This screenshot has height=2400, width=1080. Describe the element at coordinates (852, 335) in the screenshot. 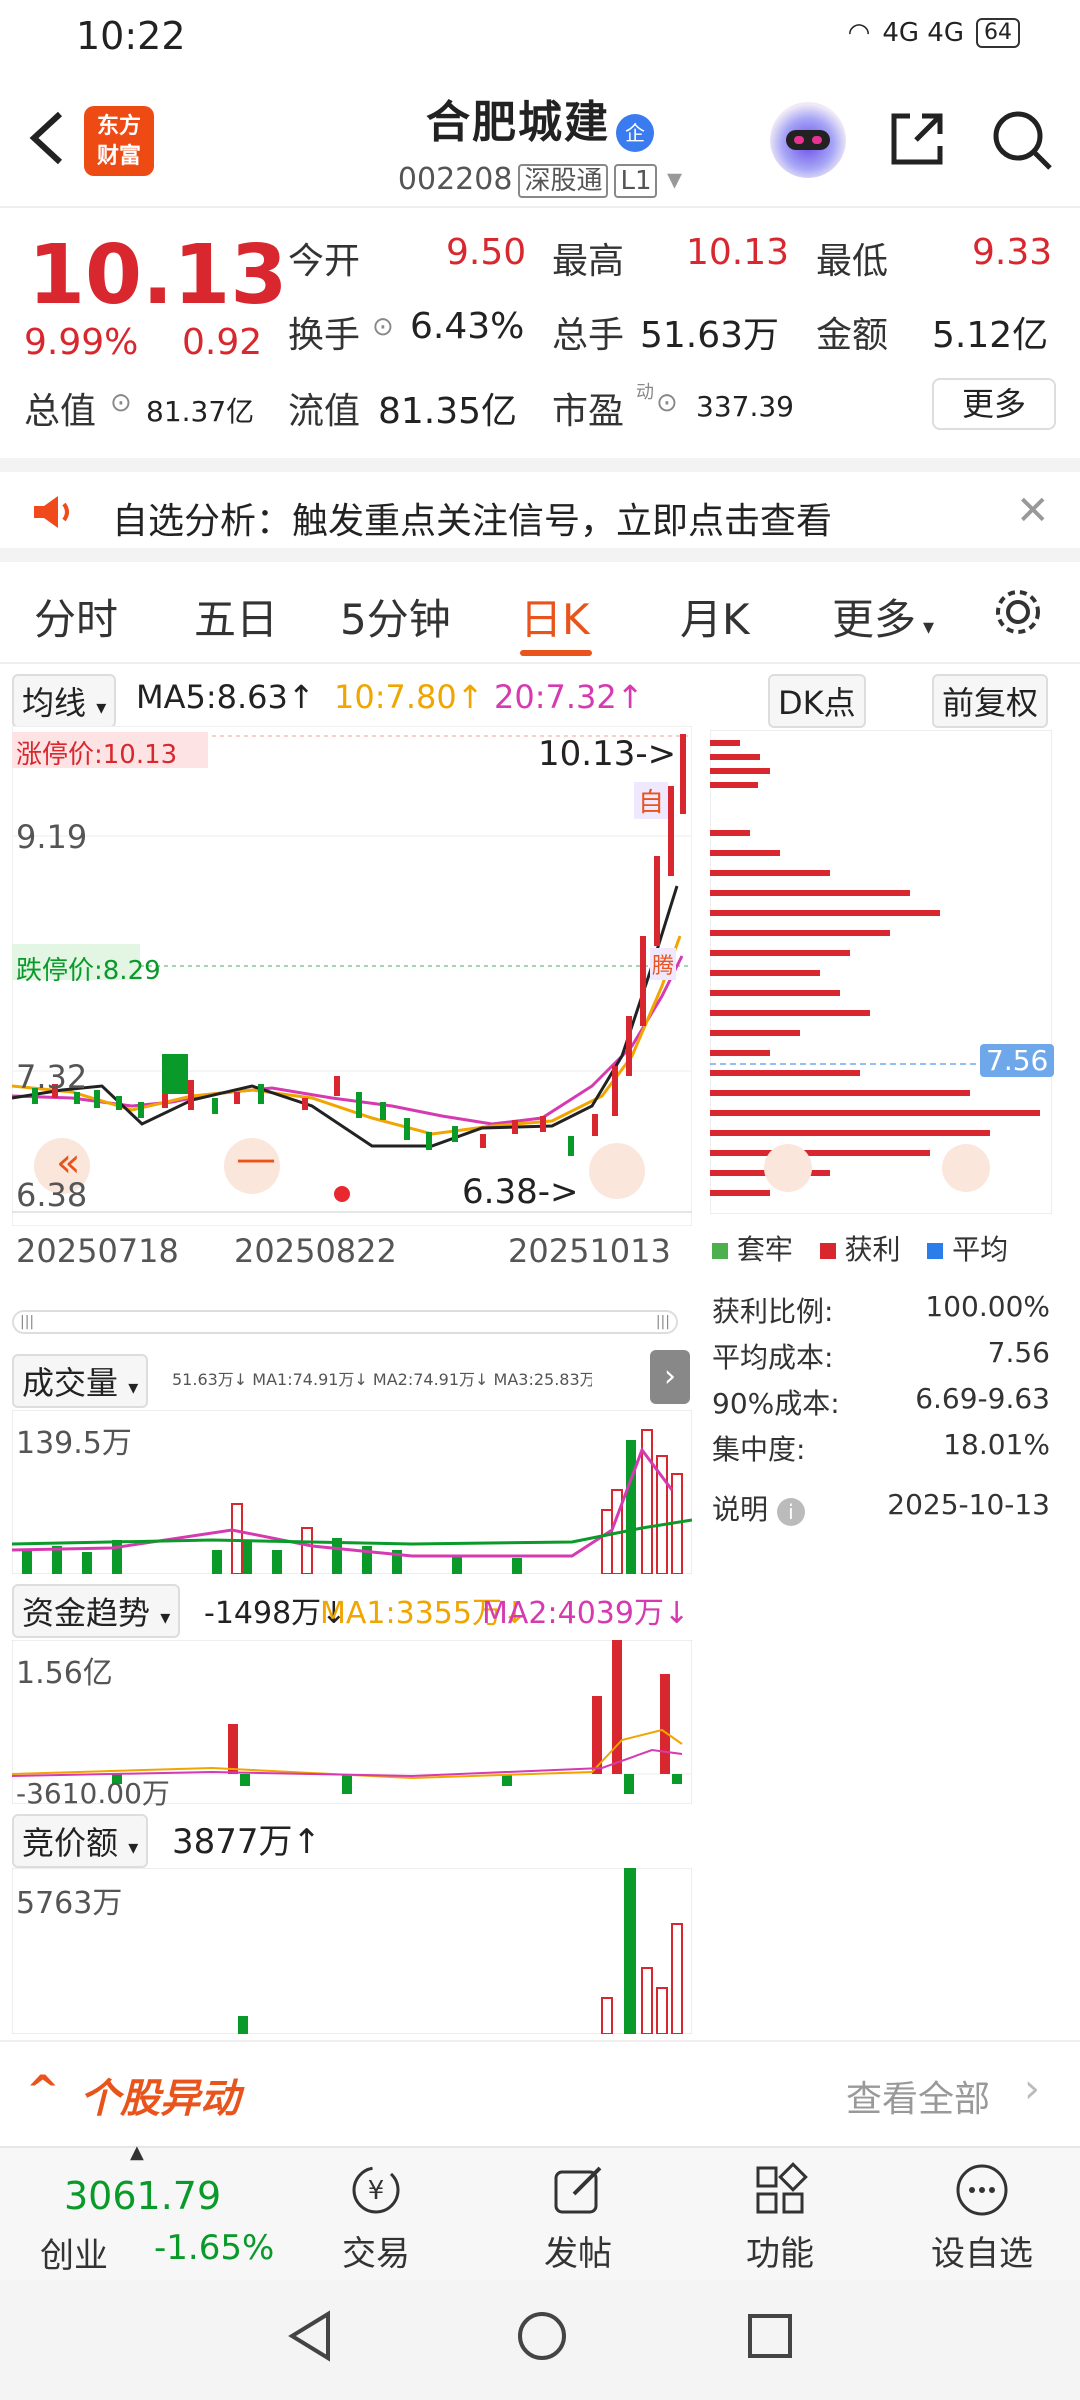

I see `amount-label: 金额` at that location.